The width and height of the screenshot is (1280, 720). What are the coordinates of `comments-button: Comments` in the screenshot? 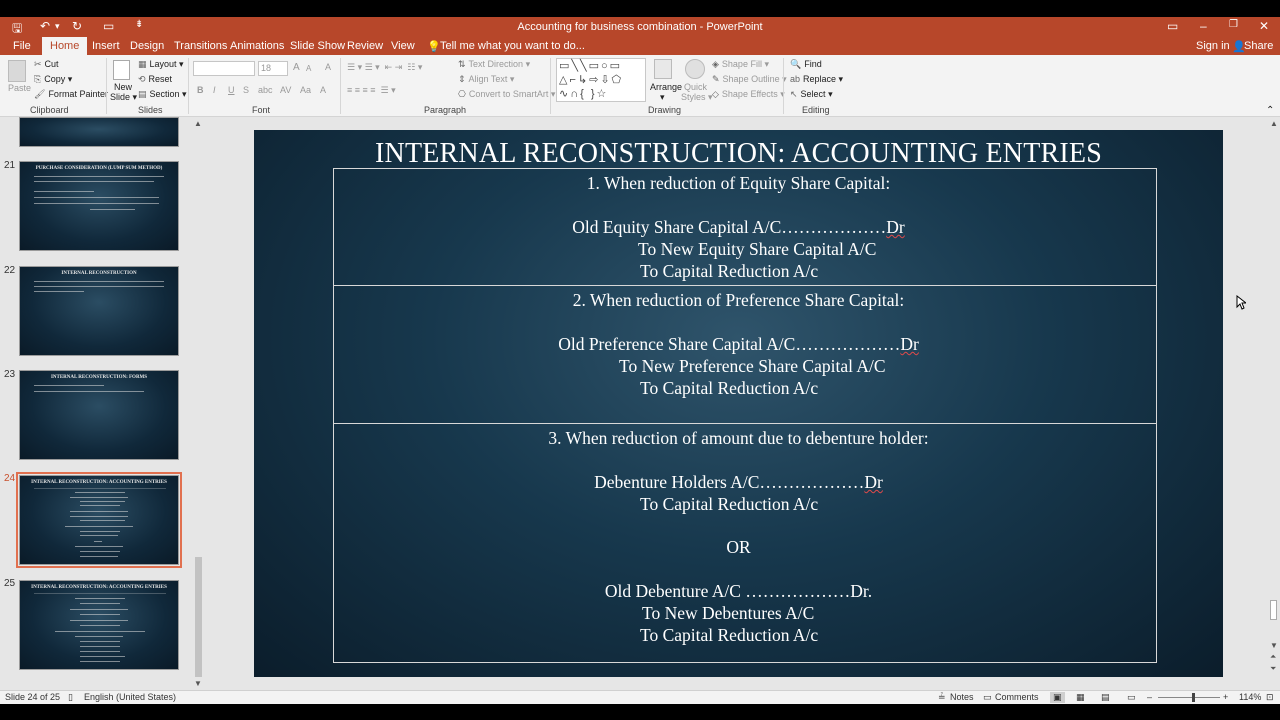 It's located at (1017, 697).